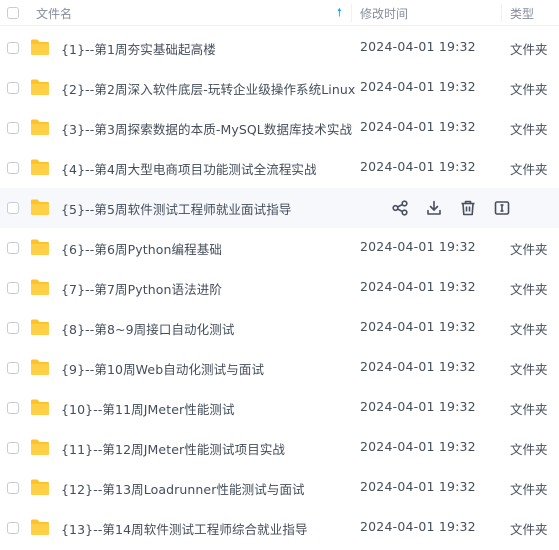  I want to click on column-header-name: 文件名, so click(54, 13).